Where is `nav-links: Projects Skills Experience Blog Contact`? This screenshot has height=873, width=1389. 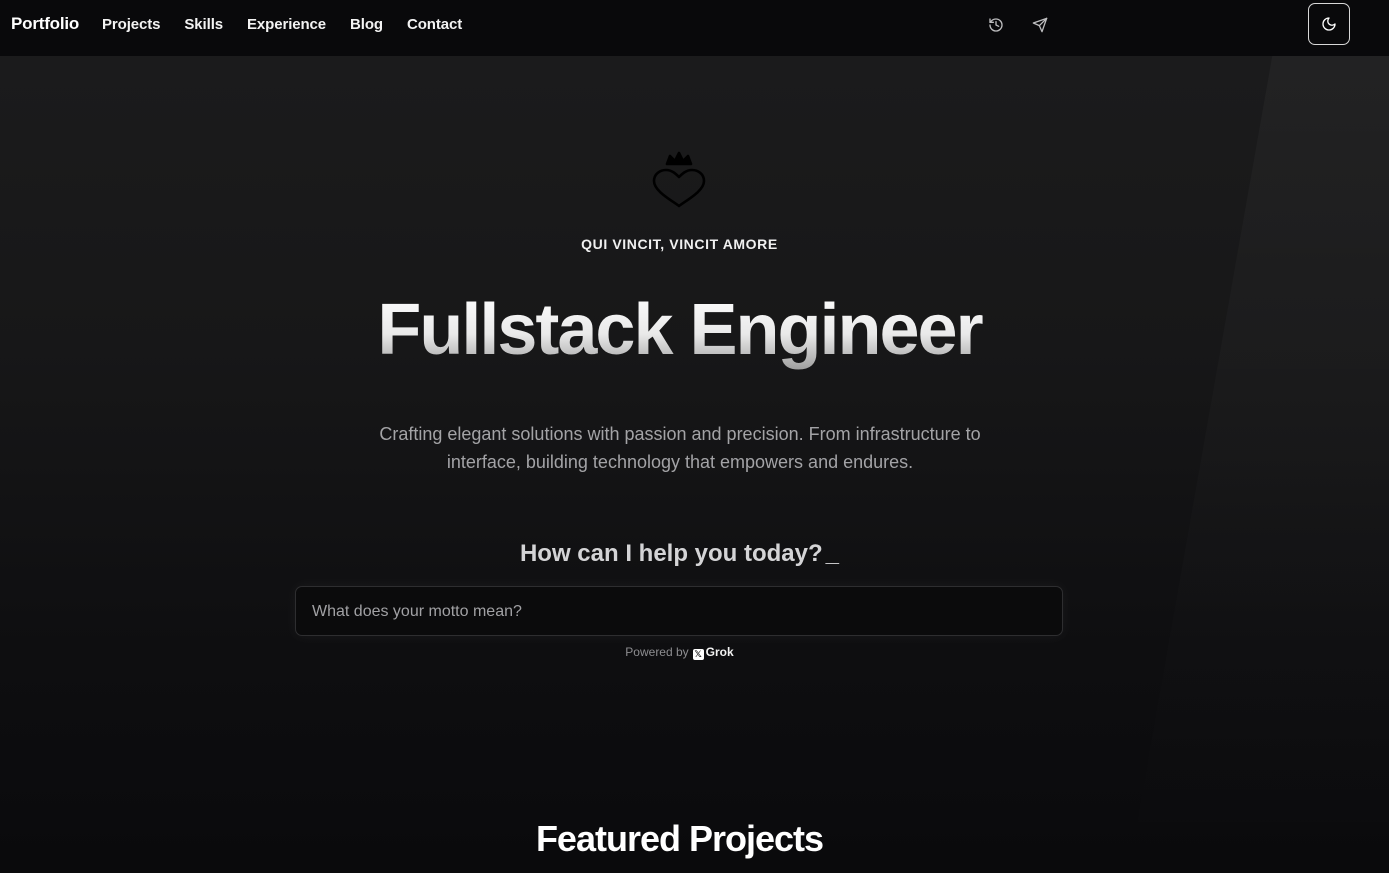
nav-links: Projects Skills Experience Blog Contact is located at coordinates (294, 24).